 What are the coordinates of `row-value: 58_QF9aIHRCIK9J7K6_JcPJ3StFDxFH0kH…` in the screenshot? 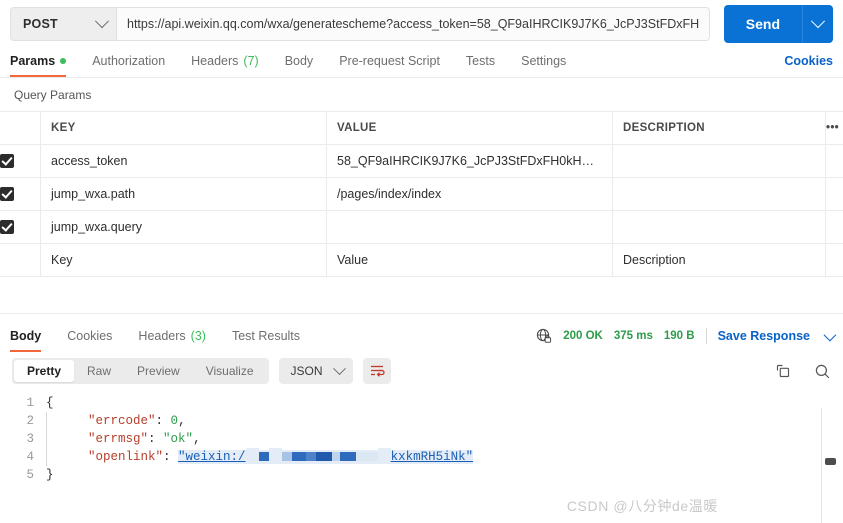 It's located at (469, 161).